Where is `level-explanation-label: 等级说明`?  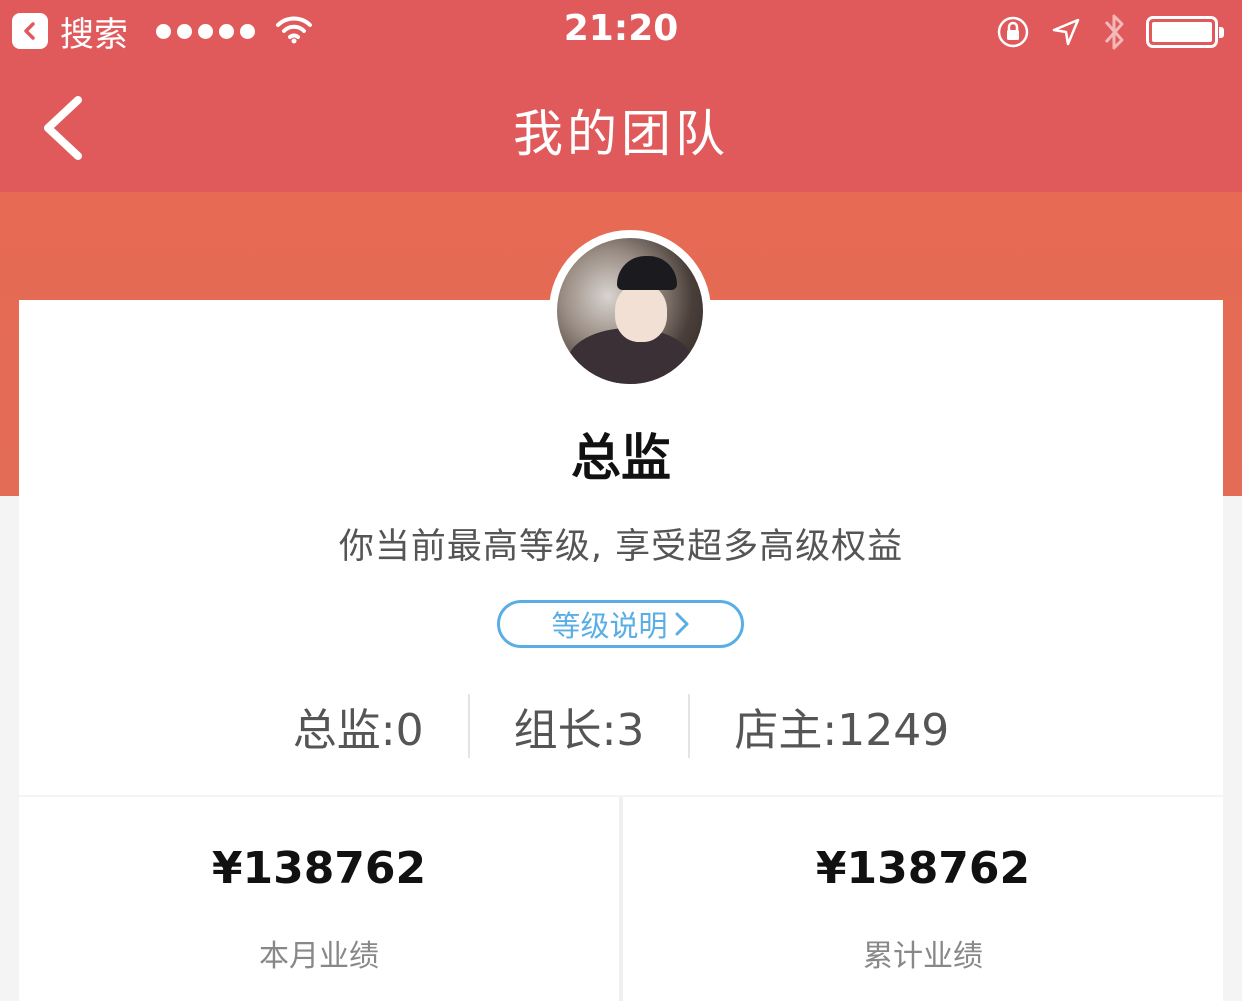
level-explanation-label: 等级说明 is located at coordinates (609, 626).